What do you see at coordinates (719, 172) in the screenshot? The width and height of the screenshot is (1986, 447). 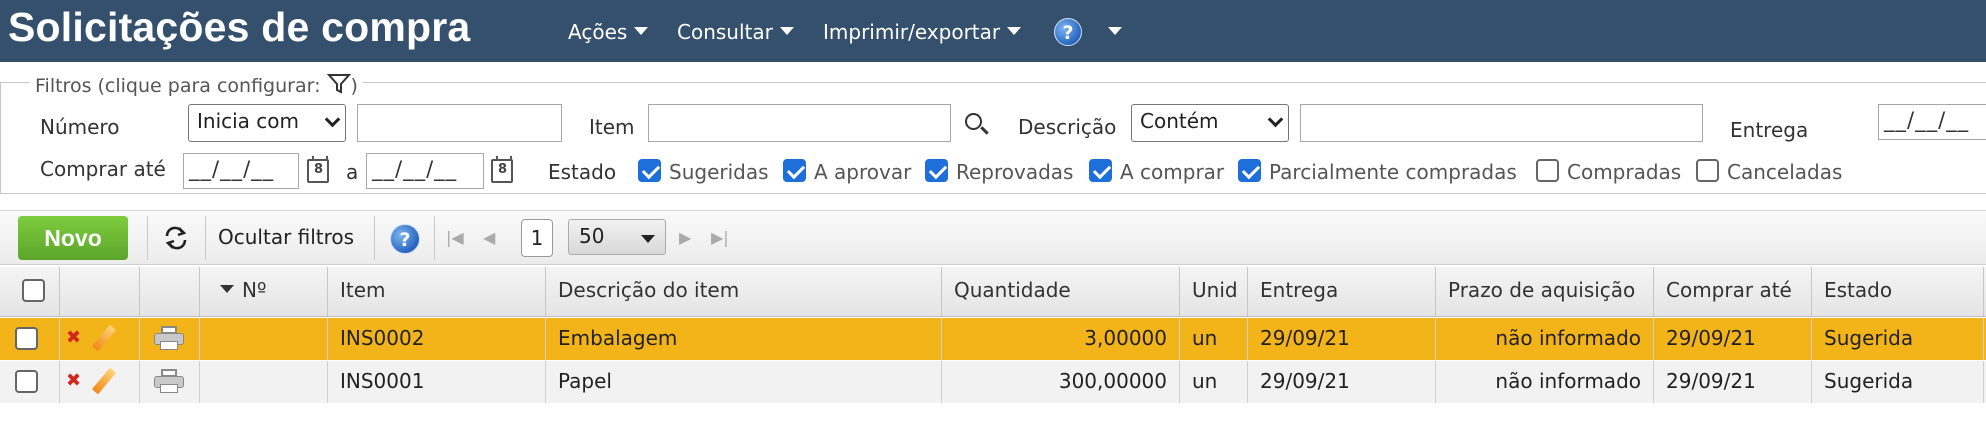 I see `estado-sugeridas-label: Sugeridas` at bounding box center [719, 172].